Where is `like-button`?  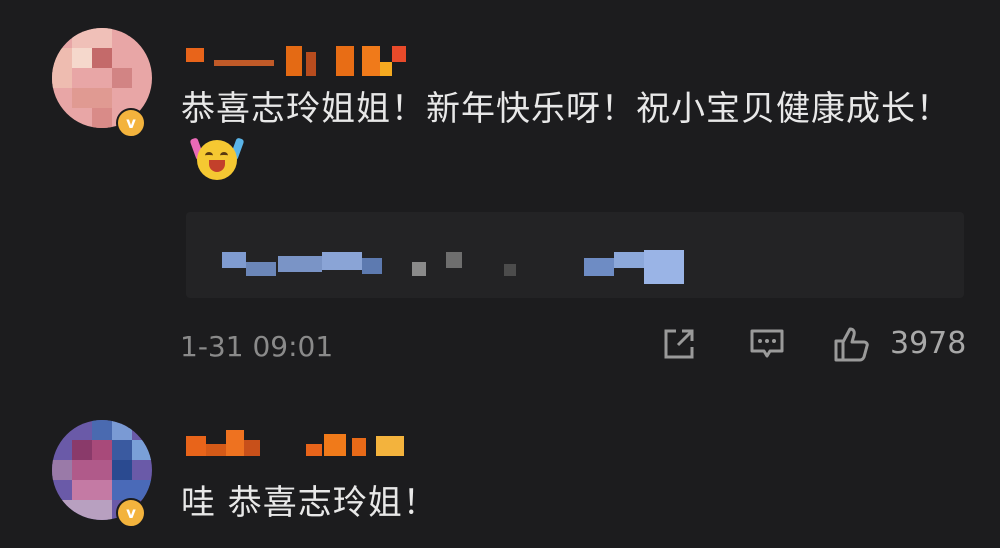
like-button is located at coordinates (852, 344).